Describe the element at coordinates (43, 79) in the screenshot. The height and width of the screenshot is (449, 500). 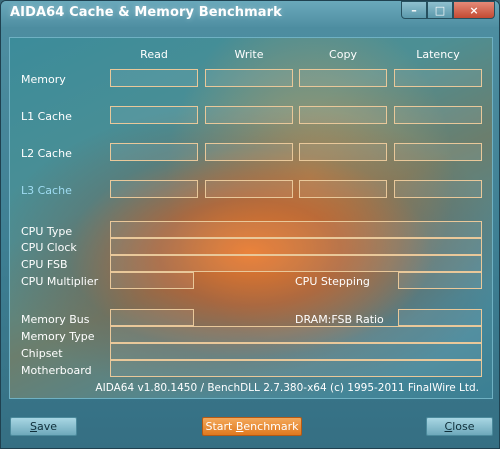
I see `row-label-memory: Memory` at that location.